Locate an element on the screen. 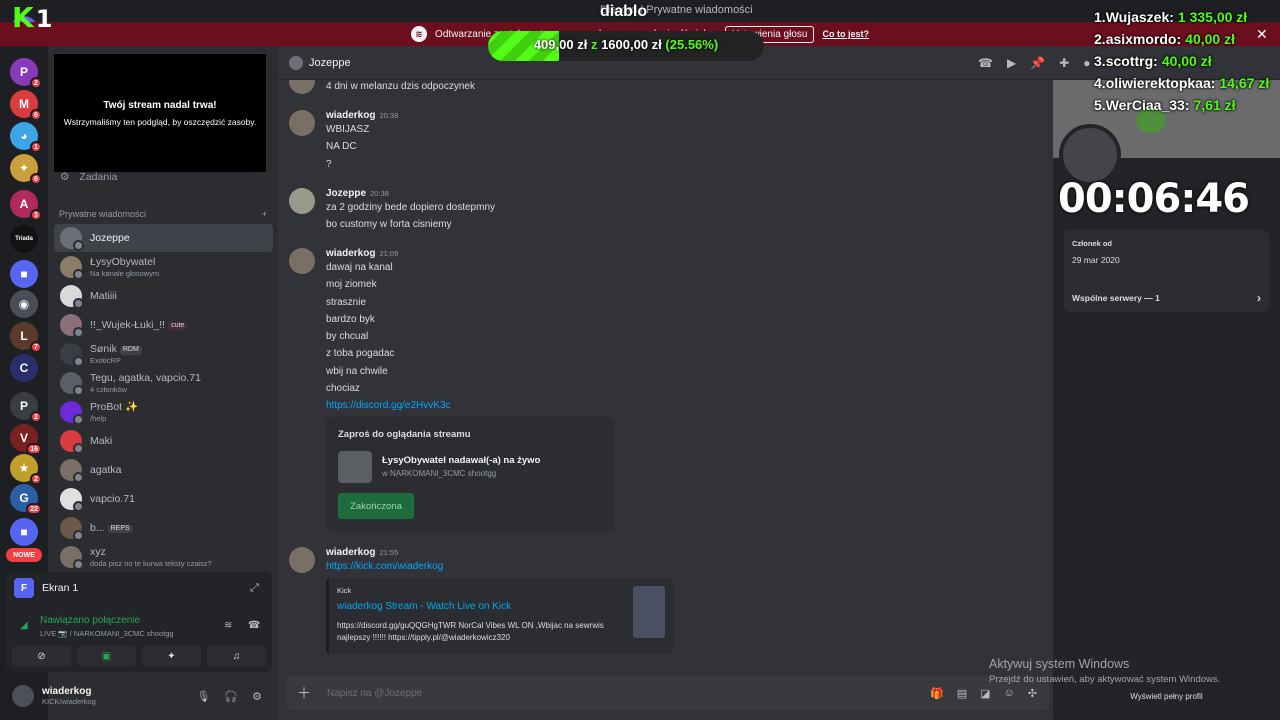 The height and width of the screenshot is (720, 1280). server-icon: Triada is located at coordinates (24, 239).